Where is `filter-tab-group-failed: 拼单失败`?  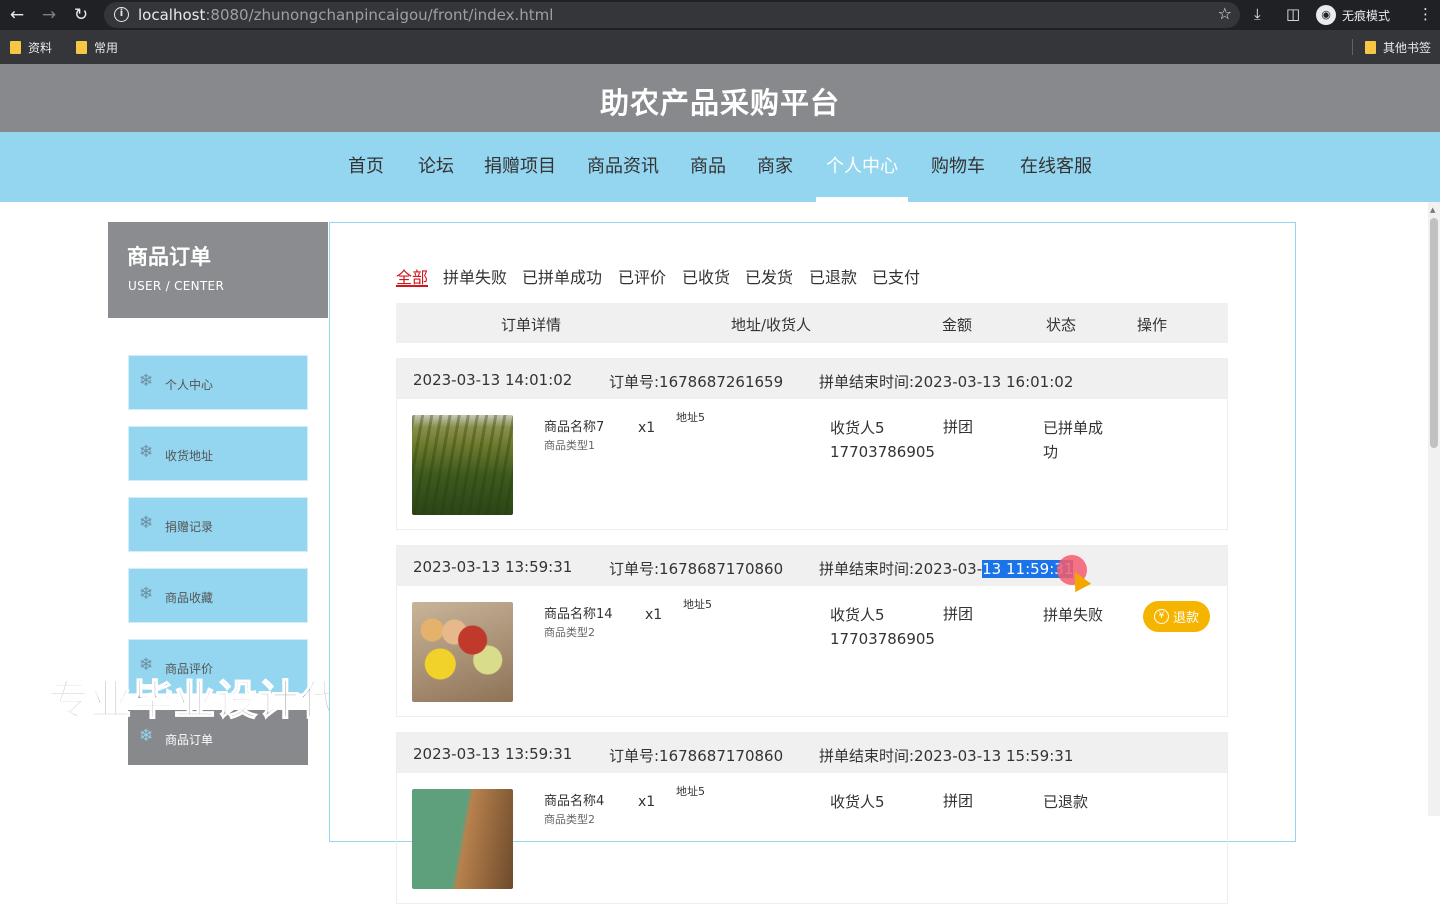 filter-tab-group-failed: 拼单失败 is located at coordinates (475, 276).